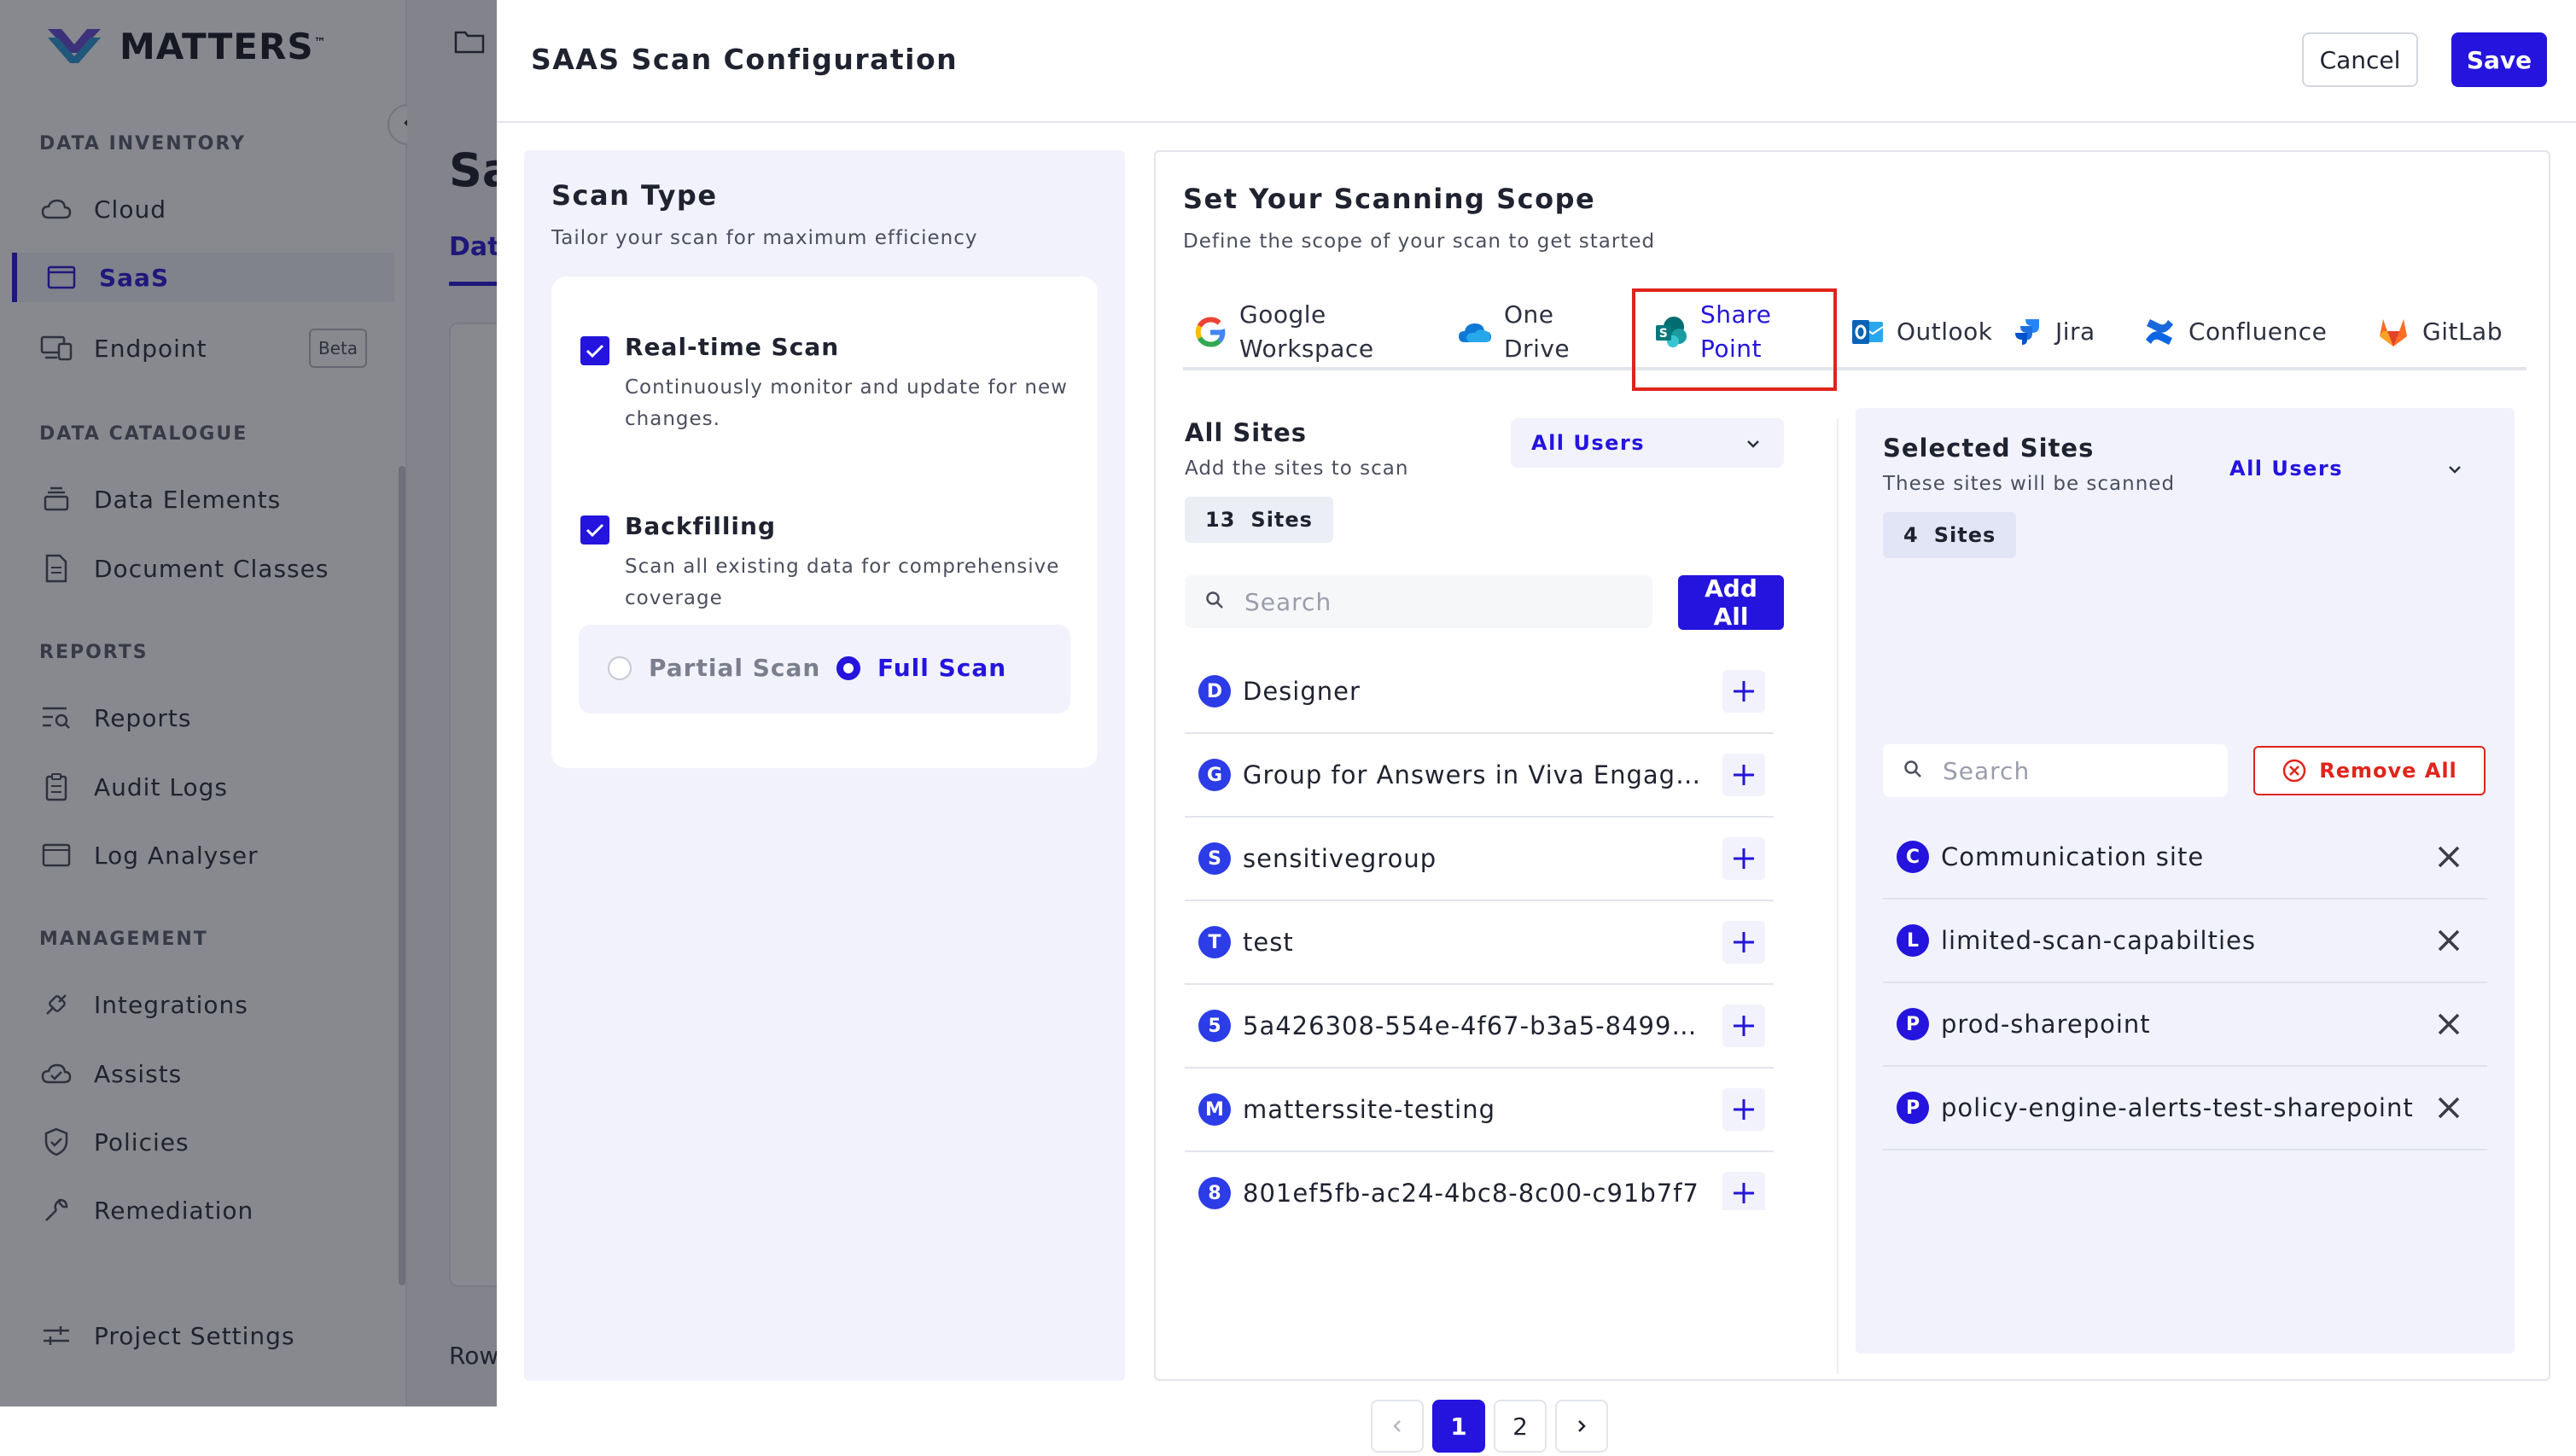  Describe the element at coordinates (1479, 1111) in the screenshot. I see `list-item: M matterssite-testing` at that location.